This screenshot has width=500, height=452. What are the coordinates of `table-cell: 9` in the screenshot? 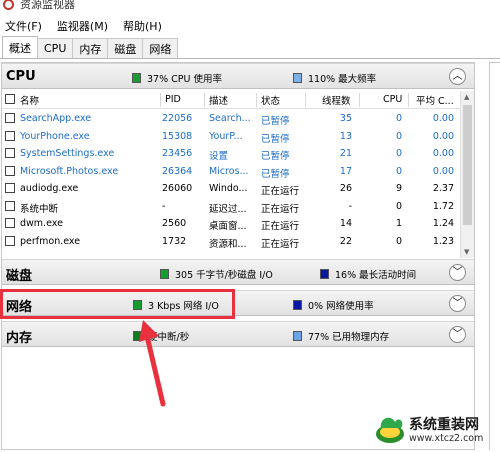 It's located at (398, 188).